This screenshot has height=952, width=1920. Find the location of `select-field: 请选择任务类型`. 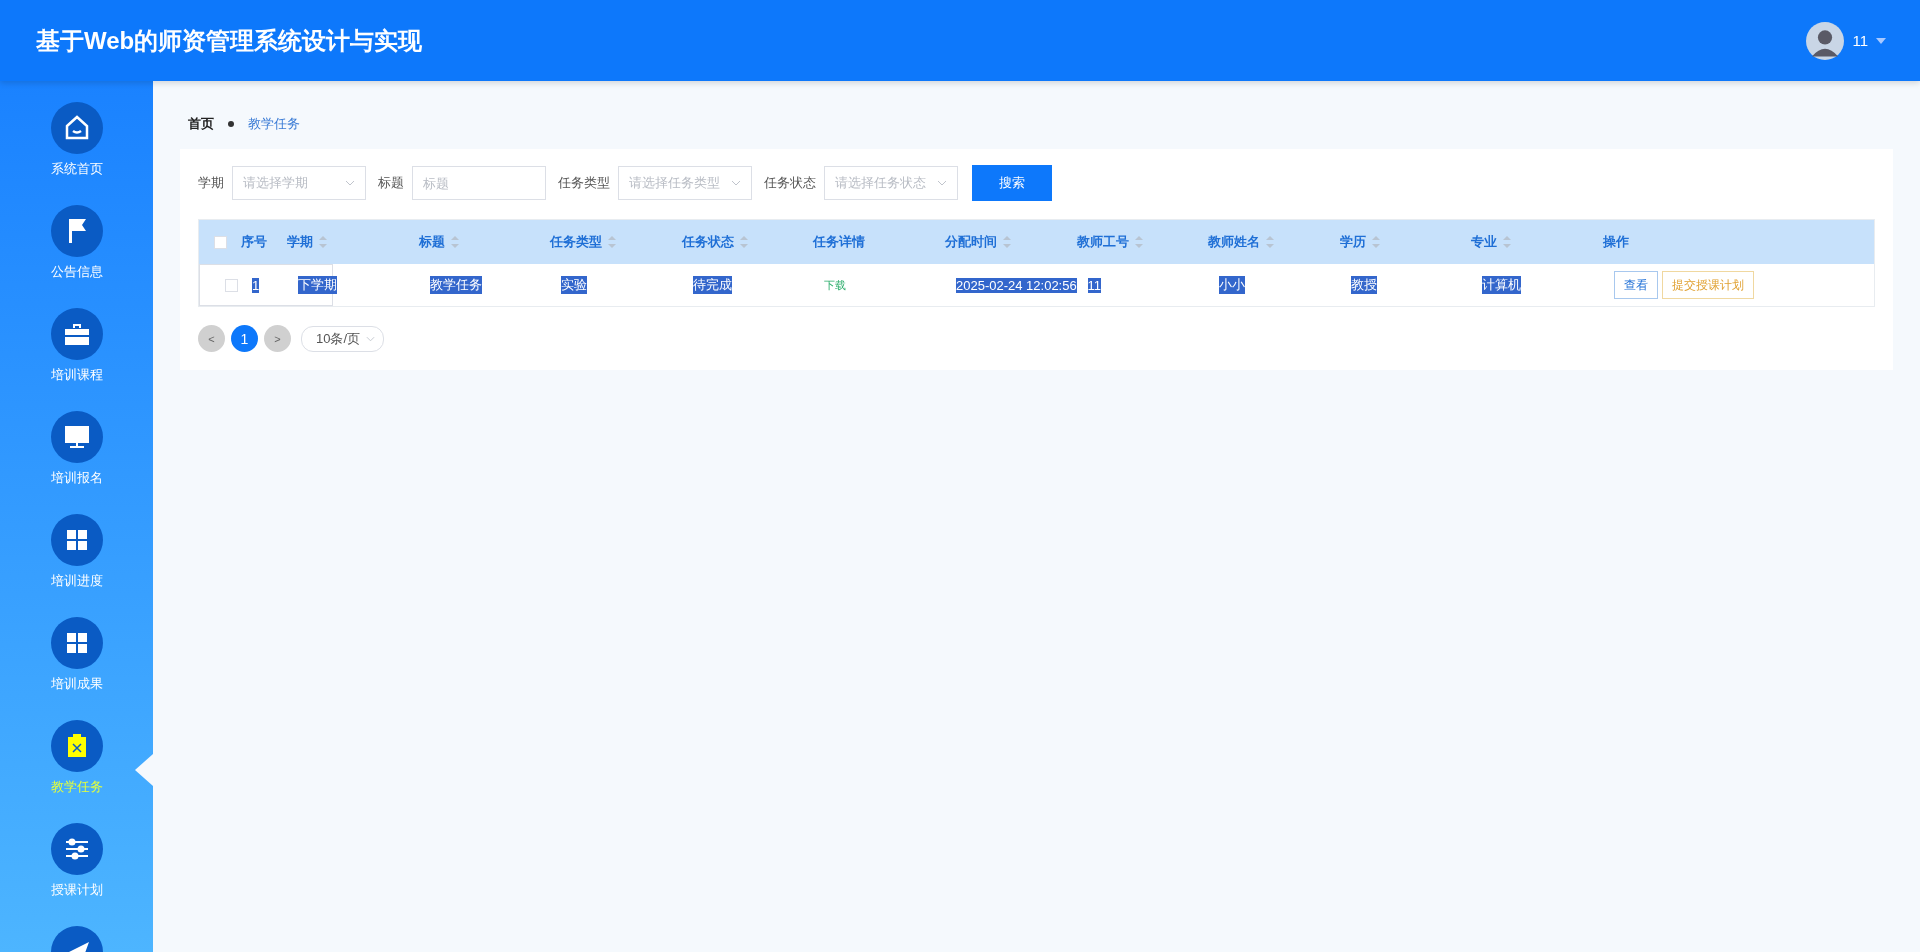

select-field: 请选择任务类型 is located at coordinates (685, 183).